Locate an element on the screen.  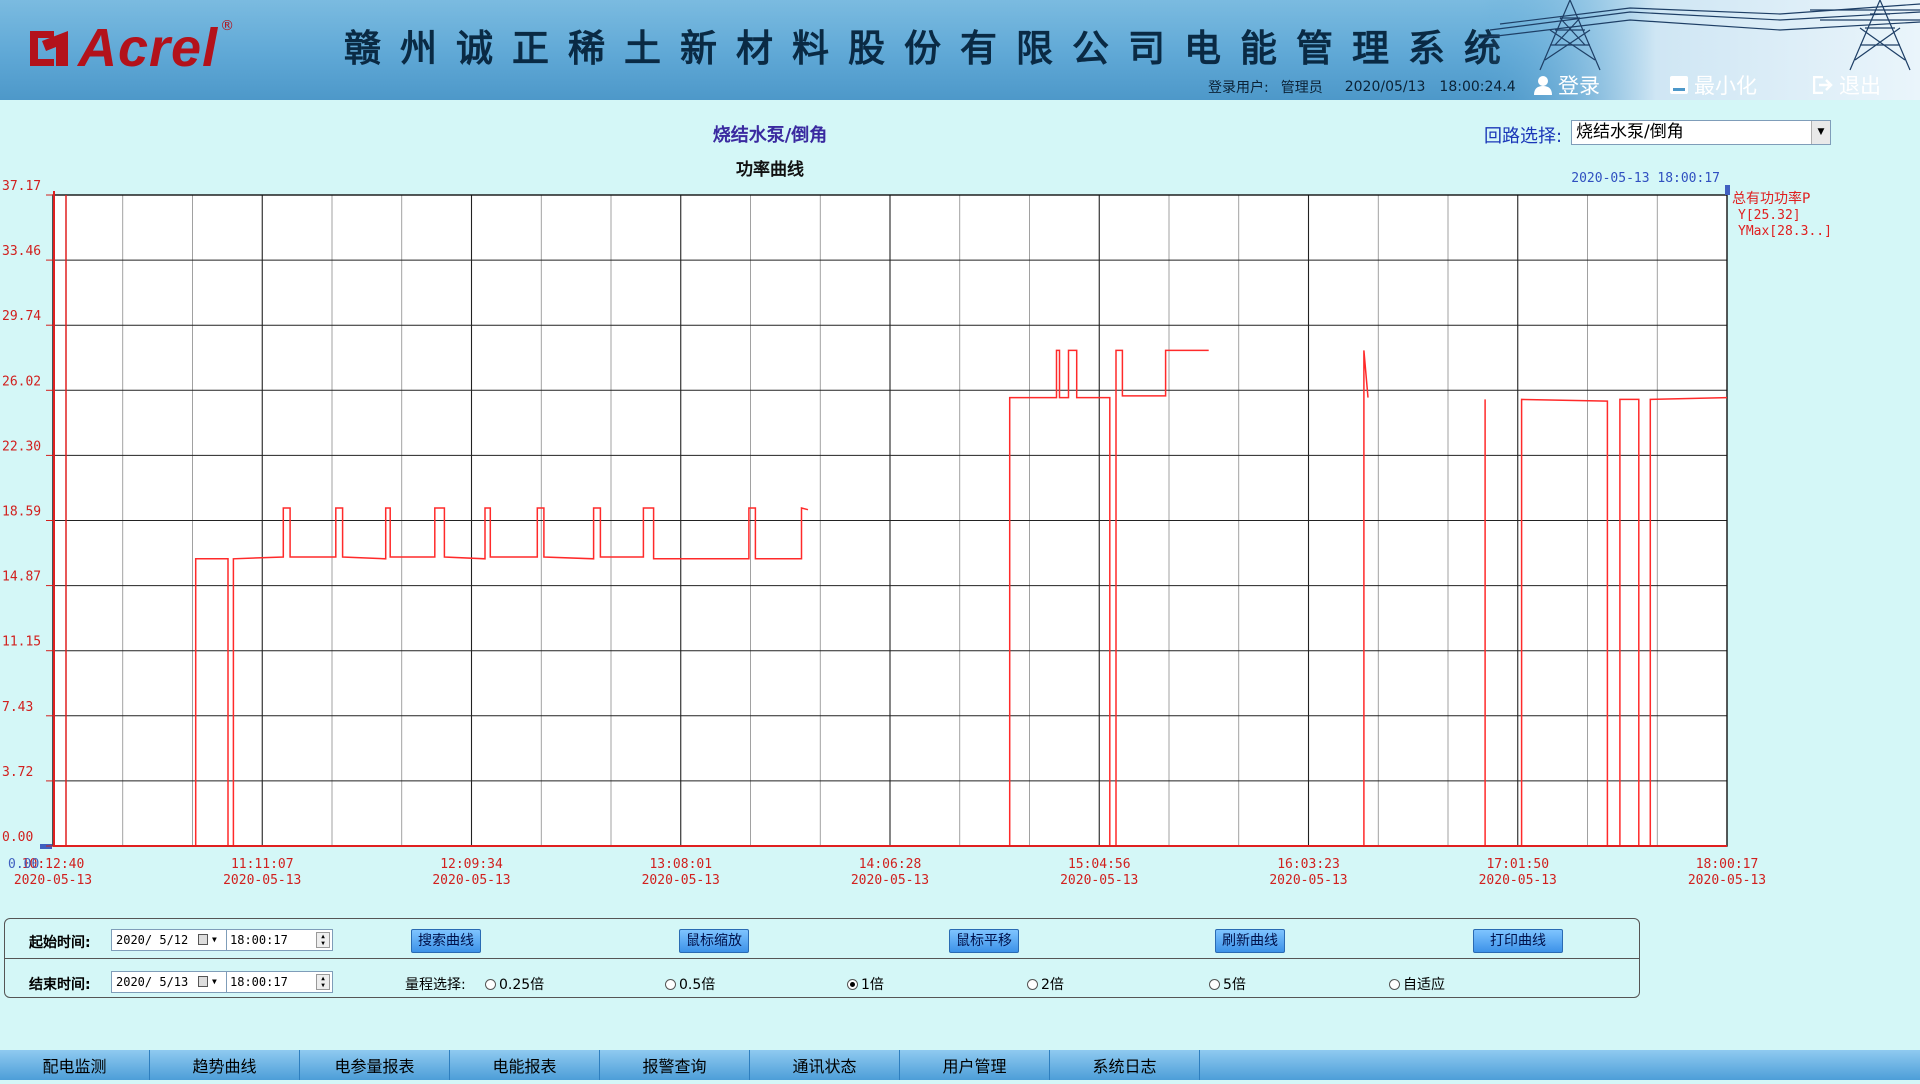
nav-item-energy-report: 电能报表 is located at coordinates (525, 1065).